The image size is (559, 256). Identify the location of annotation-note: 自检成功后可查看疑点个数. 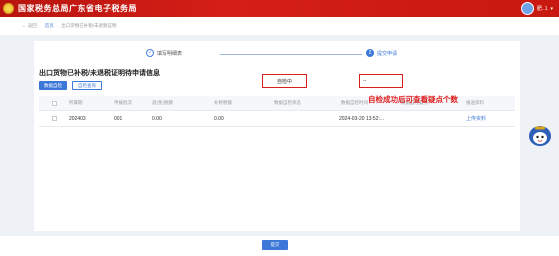
(413, 99).